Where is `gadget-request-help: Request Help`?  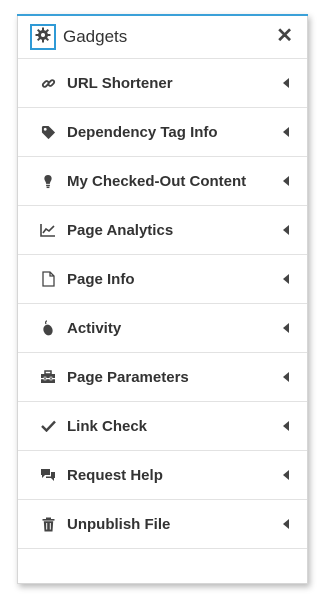
gadget-request-help: Request Help is located at coordinates (162, 475).